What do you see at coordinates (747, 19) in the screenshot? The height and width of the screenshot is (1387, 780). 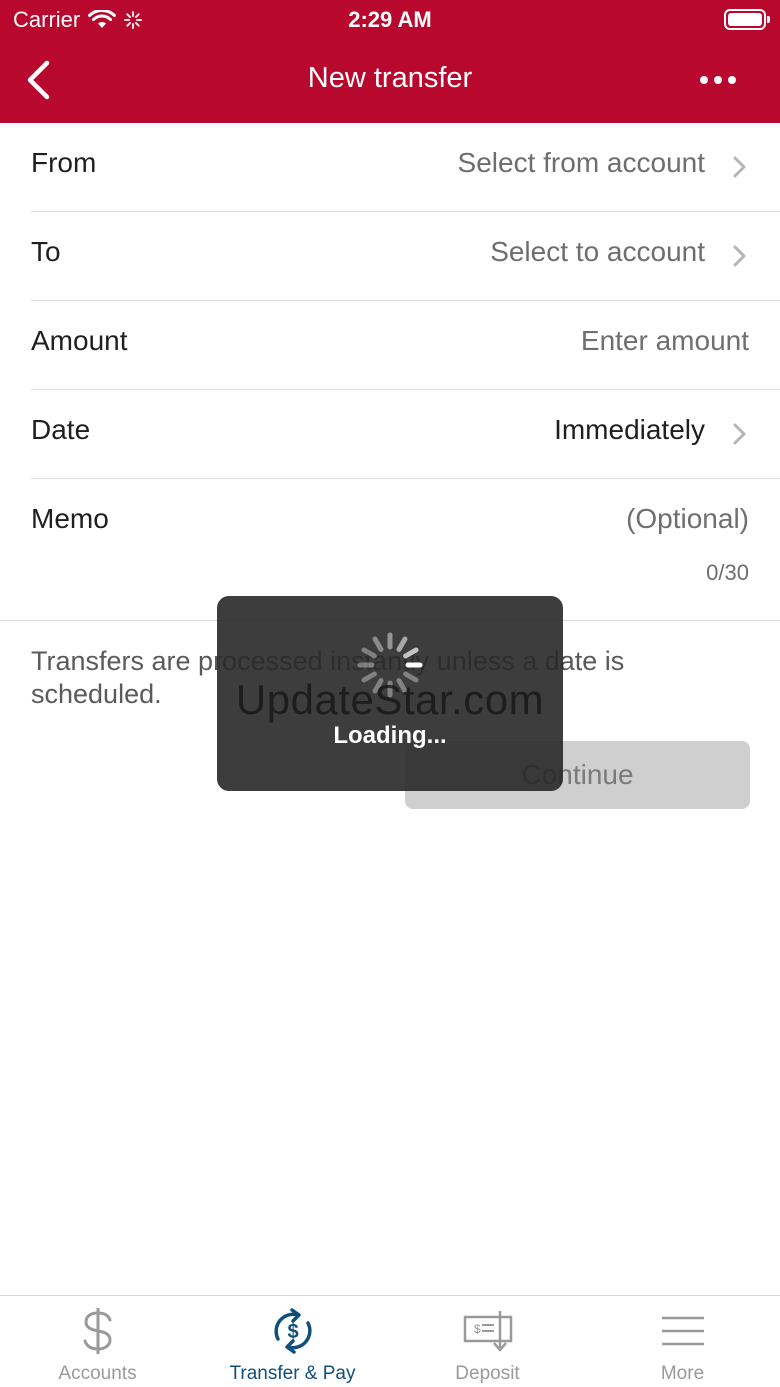 I see `battery-icon` at bounding box center [747, 19].